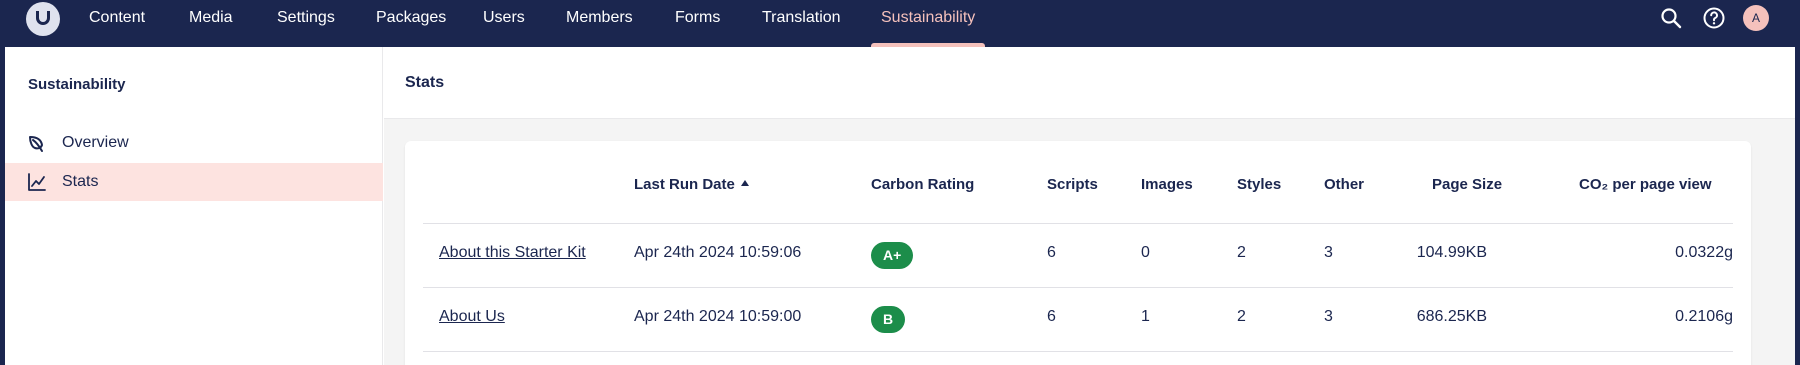  I want to click on images-cell: 1, so click(1145, 316).